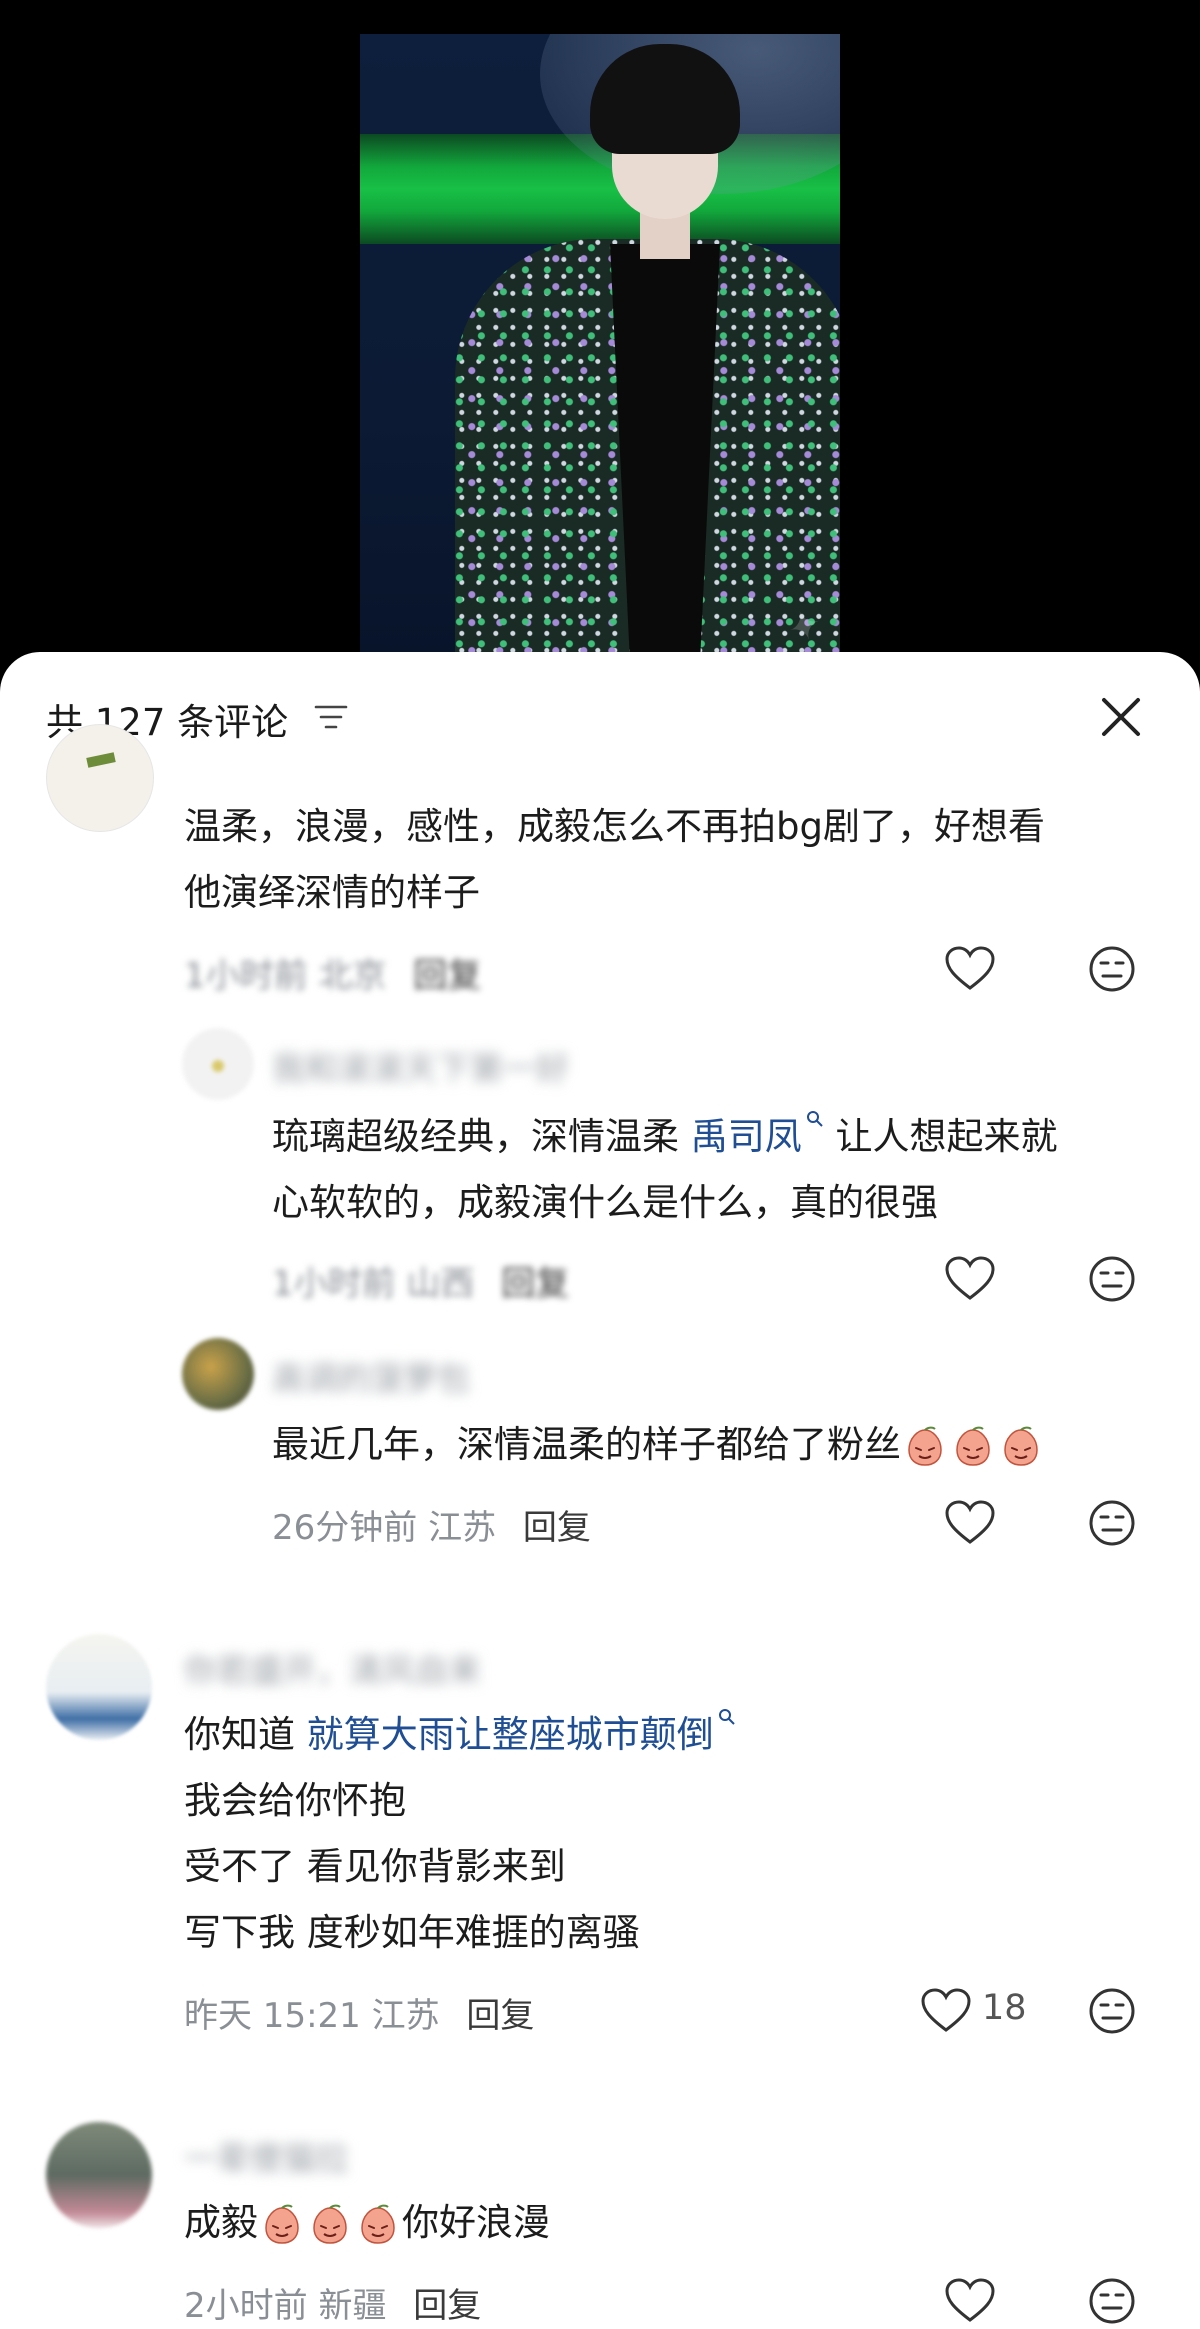 The height and width of the screenshot is (2329, 1200). I want to click on comment-text: 你好浪漫, so click(476, 2222).